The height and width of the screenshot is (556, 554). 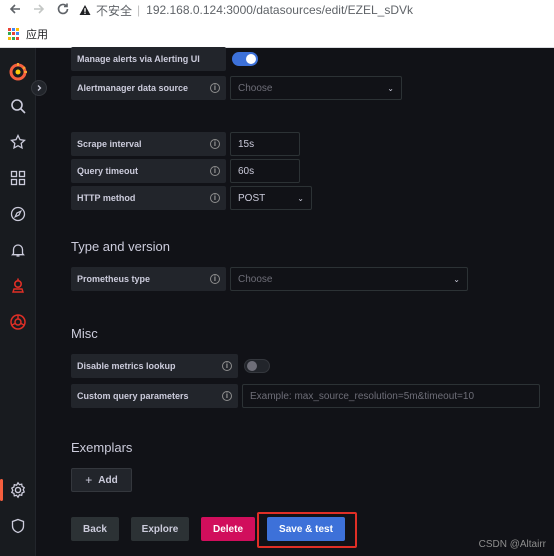 What do you see at coordinates (148, 171) in the screenshot?
I see `query-timeout-label-box: Query timeout i` at bounding box center [148, 171].